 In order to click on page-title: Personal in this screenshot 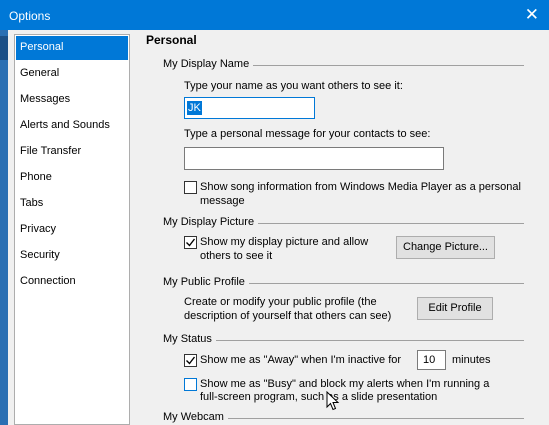, I will do `click(171, 40)`.